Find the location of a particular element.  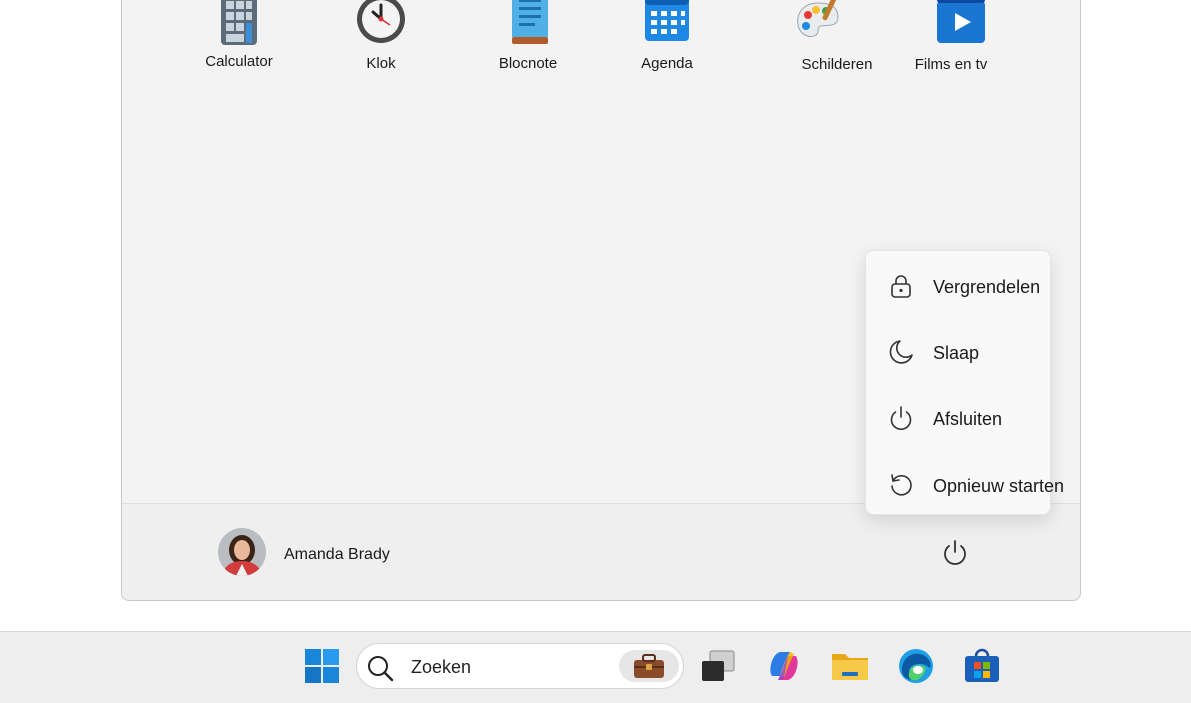

avatar is located at coordinates (242, 552).